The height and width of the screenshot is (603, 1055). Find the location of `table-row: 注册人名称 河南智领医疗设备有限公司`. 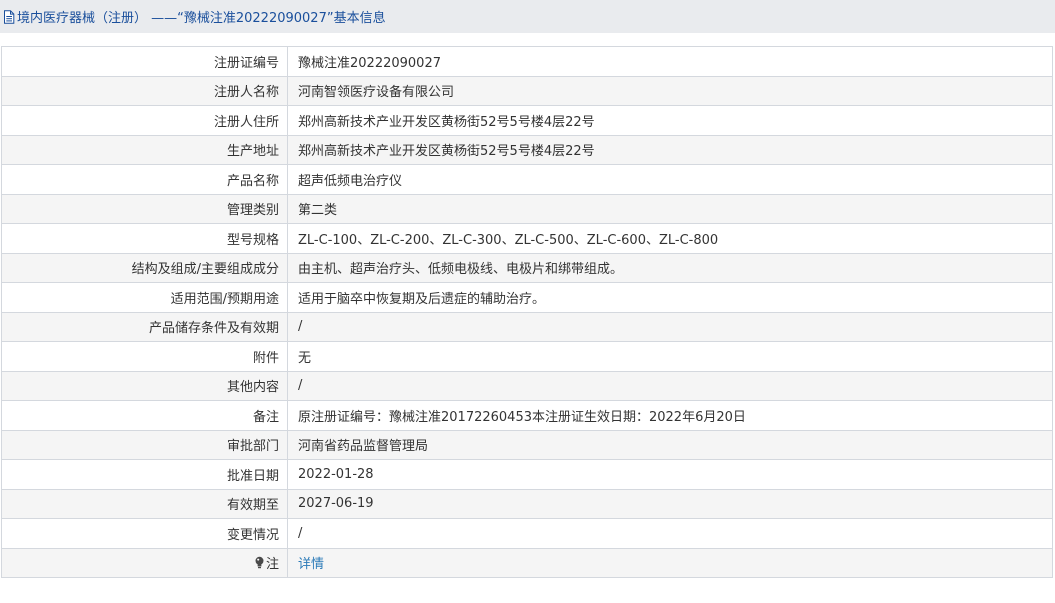

table-row: 注册人名称 河南智领医疗设备有限公司 is located at coordinates (527, 90).